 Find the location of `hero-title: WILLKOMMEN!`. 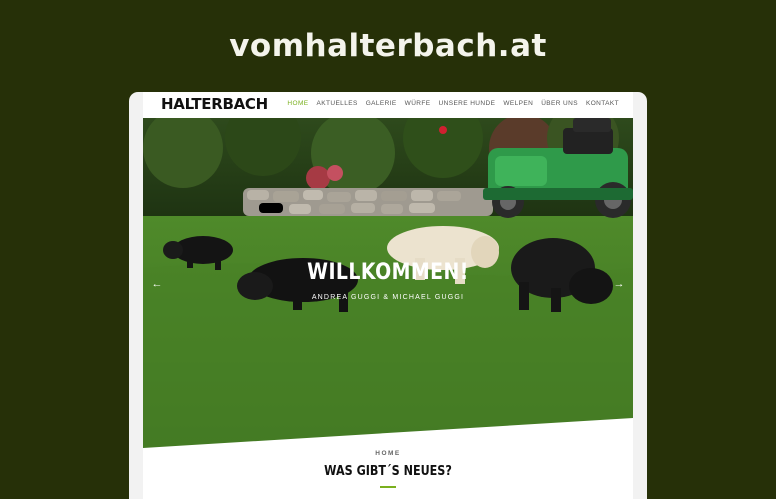

hero-title: WILLKOMMEN! is located at coordinates (388, 272).